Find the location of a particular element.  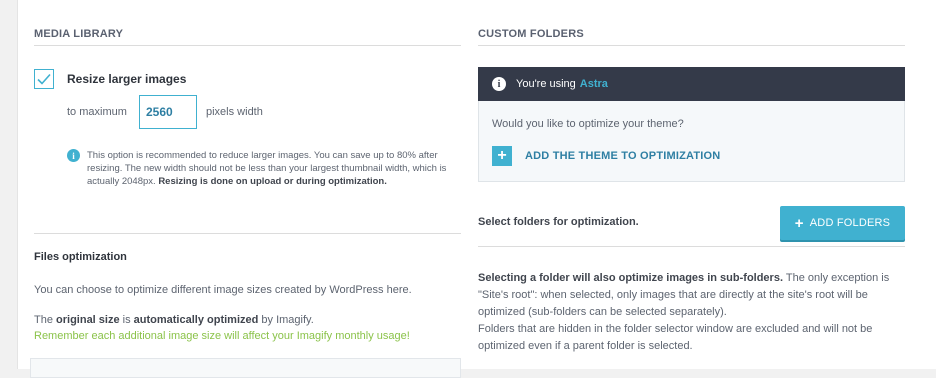

resize-checkbox is located at coordinates (44, 79).